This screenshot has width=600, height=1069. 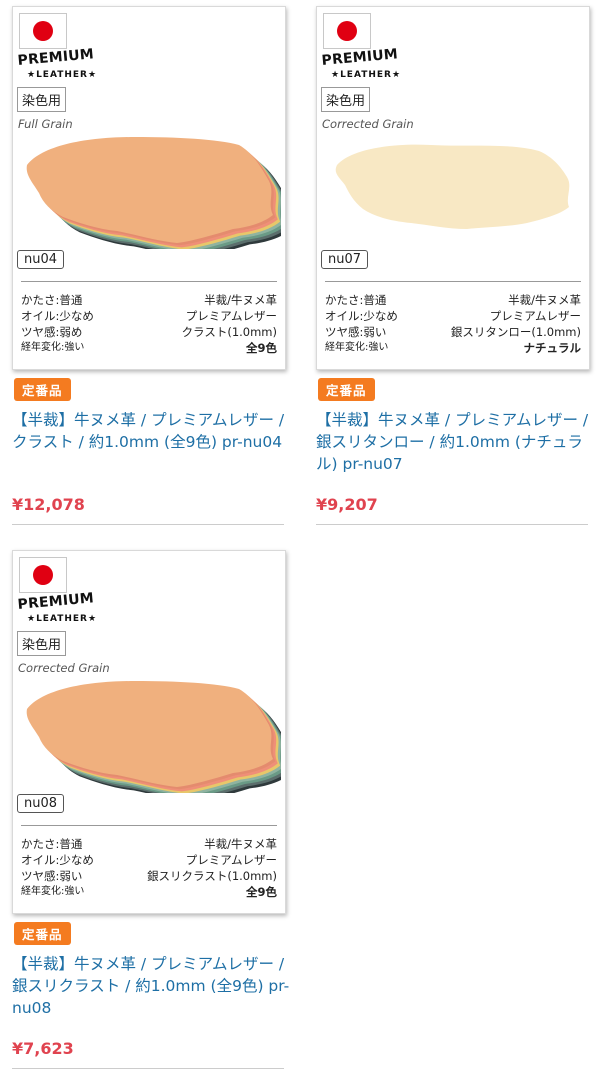 What do you see at coordinates (345, 259) in the screenshot?
I see `product-code: nu07` at bounding box center [345, 259].